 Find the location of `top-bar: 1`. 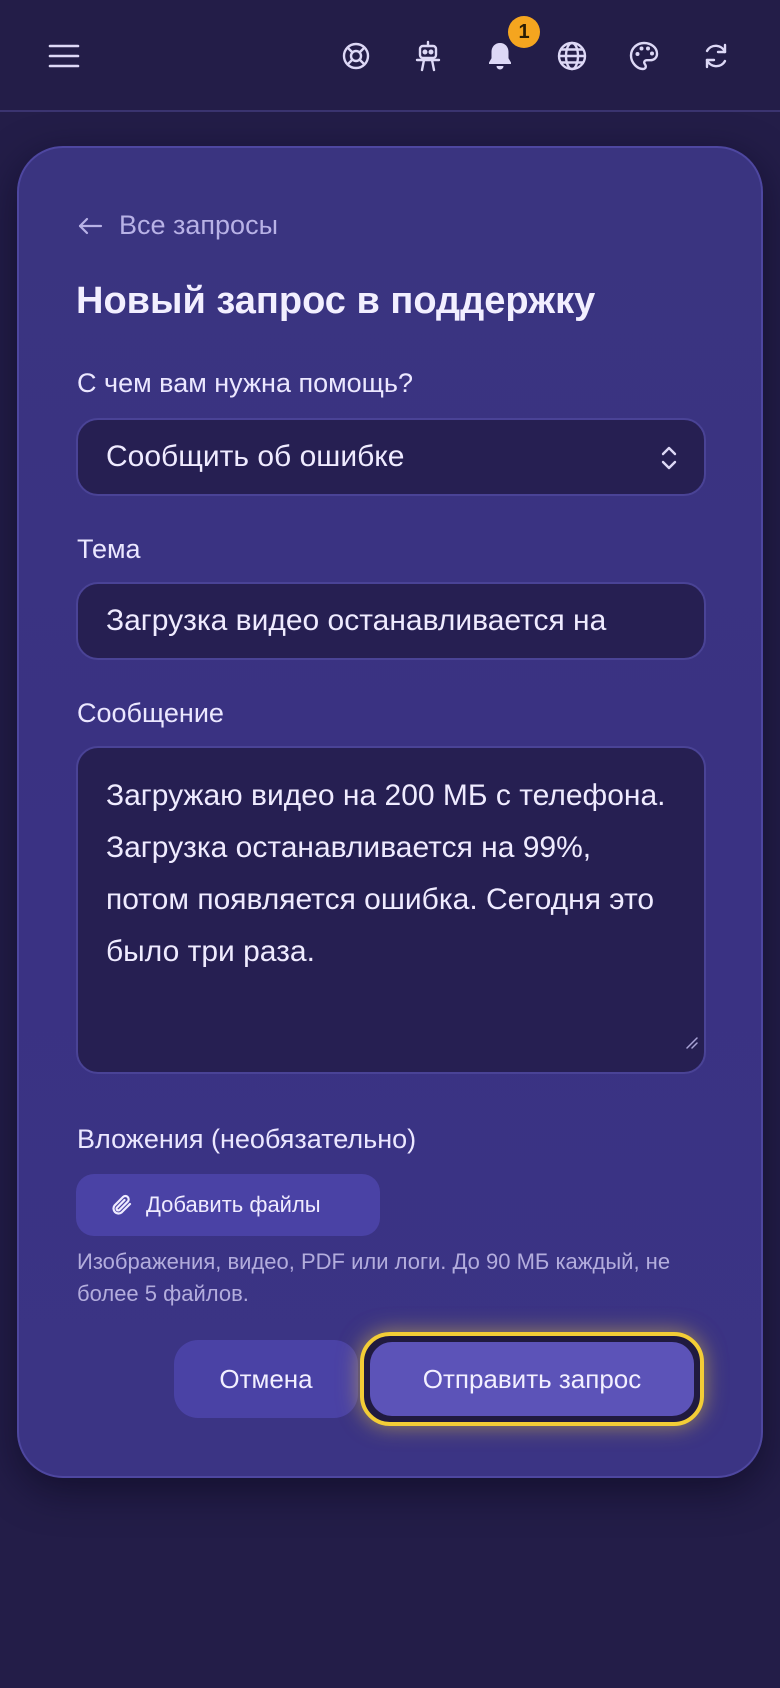

top-bar: 1 is located at coordinates (390, 56).